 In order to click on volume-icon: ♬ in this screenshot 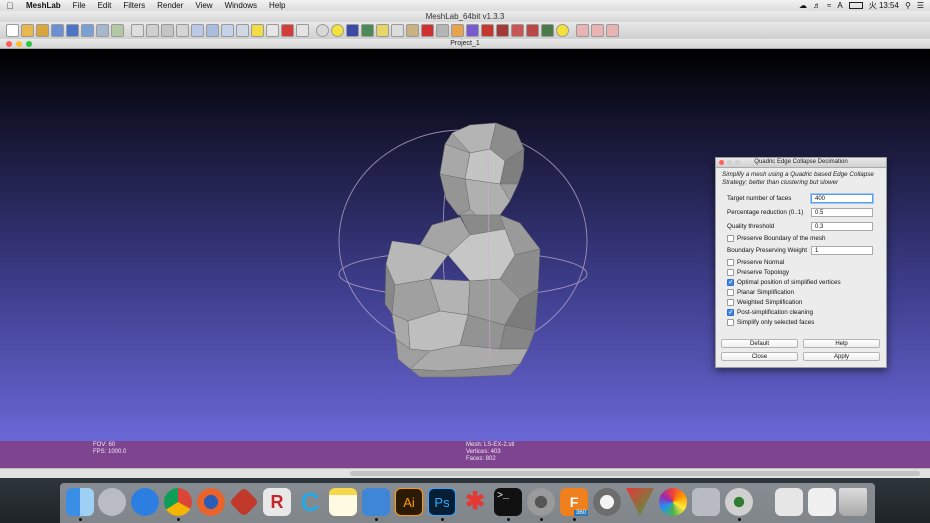, I will do `click(817, 5)`.